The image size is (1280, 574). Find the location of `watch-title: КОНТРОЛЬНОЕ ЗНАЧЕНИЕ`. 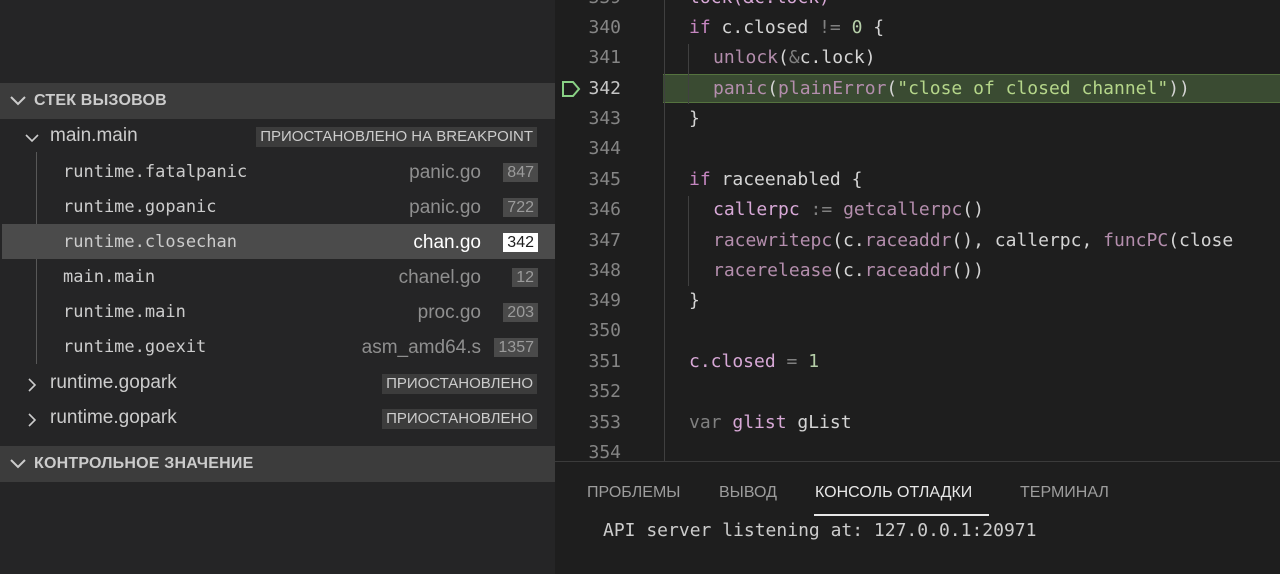

watch-title: КОНТРОЛЬНОЕ ЗНАЧЕНИЕ is located at coordinates (144, 463).